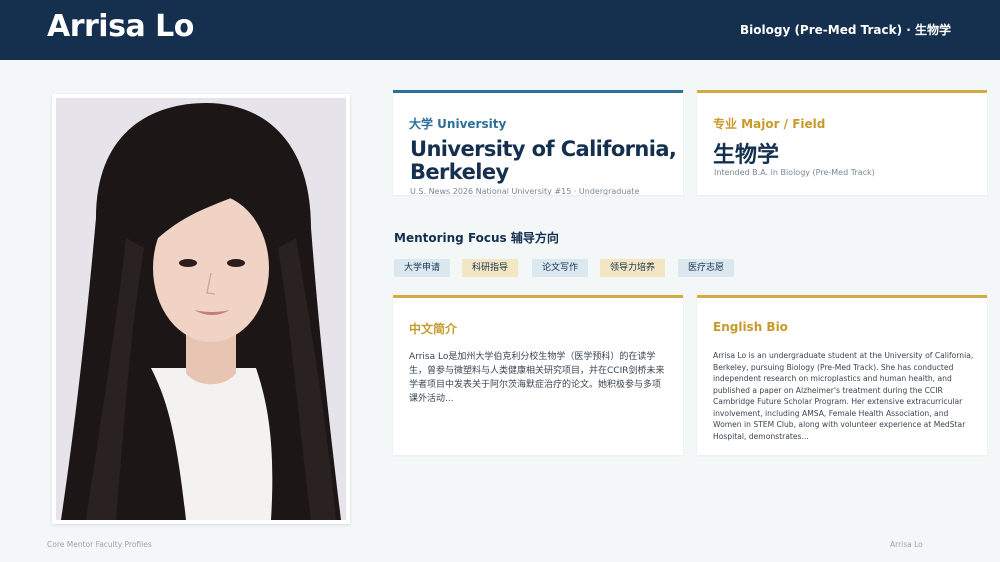 The height and width of the screenshot is (562, 1000). Describe the element at coordinates (750, 327) in the screenshot. I see `bio-en-title: English Bio` at that location.